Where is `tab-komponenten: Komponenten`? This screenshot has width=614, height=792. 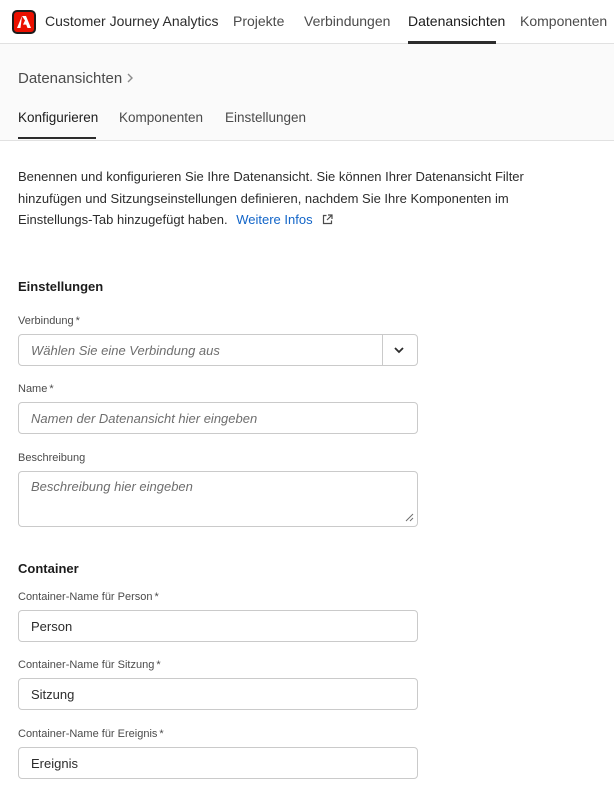
tab-komponenten: Komponenten is located at coordinates (161, 117).